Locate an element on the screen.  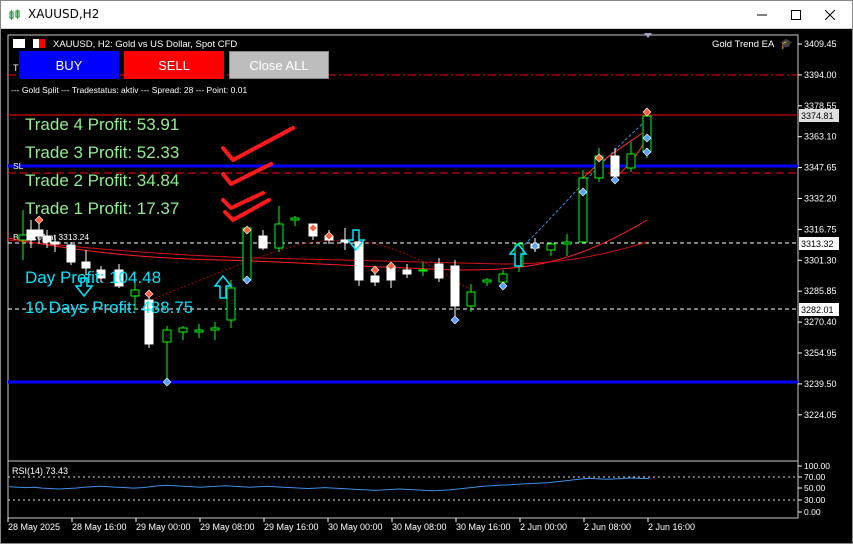
rsi-tick-label: 50.00 is located at coordinates (815, 488).